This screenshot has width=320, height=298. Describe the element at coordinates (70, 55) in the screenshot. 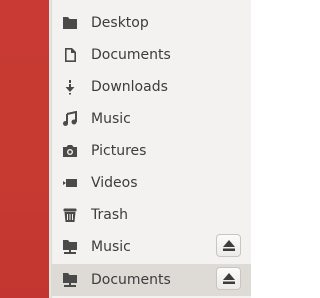

I see `document-icon` at that location.